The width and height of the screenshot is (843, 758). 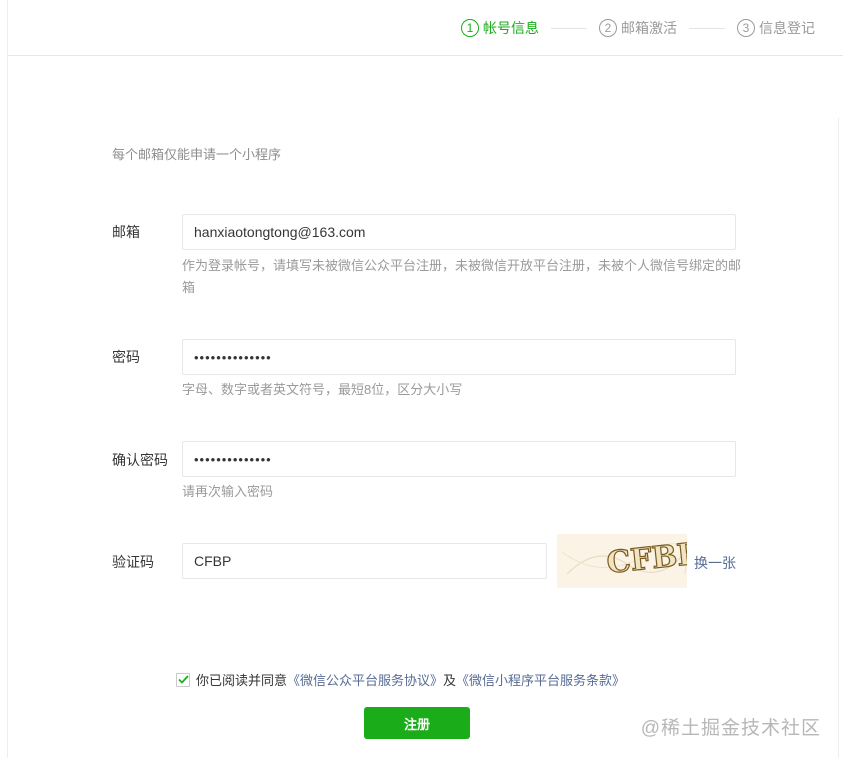 What do you see at coordinates (197, 154) in the screenshot?
I see `form-tip: 每个邮箱仅能申请一个小程序` at bounding box center [197, 154].